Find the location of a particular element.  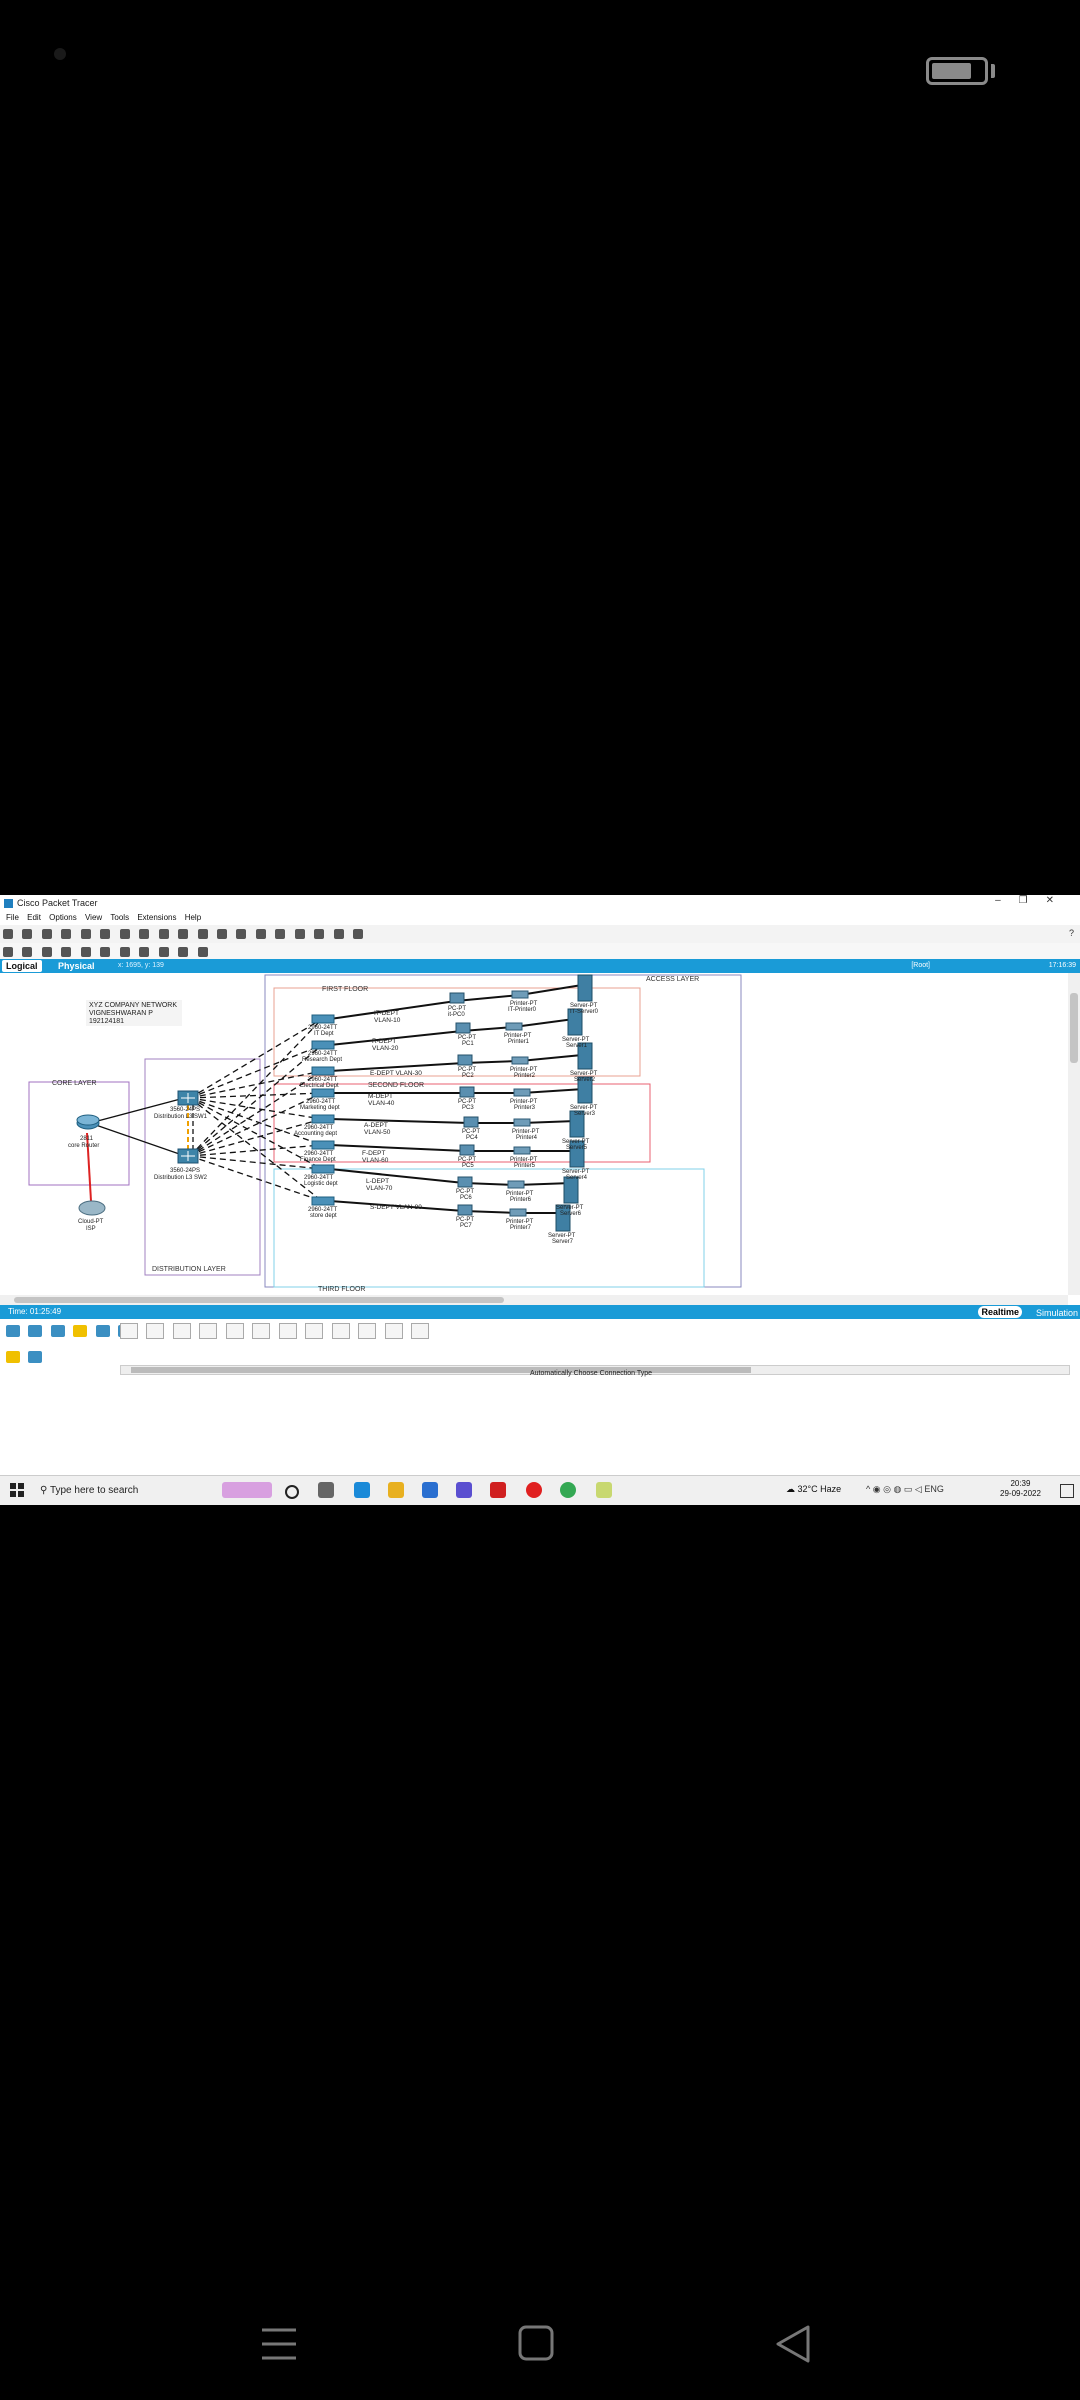

print-icon is located at coordinates (66, 934).